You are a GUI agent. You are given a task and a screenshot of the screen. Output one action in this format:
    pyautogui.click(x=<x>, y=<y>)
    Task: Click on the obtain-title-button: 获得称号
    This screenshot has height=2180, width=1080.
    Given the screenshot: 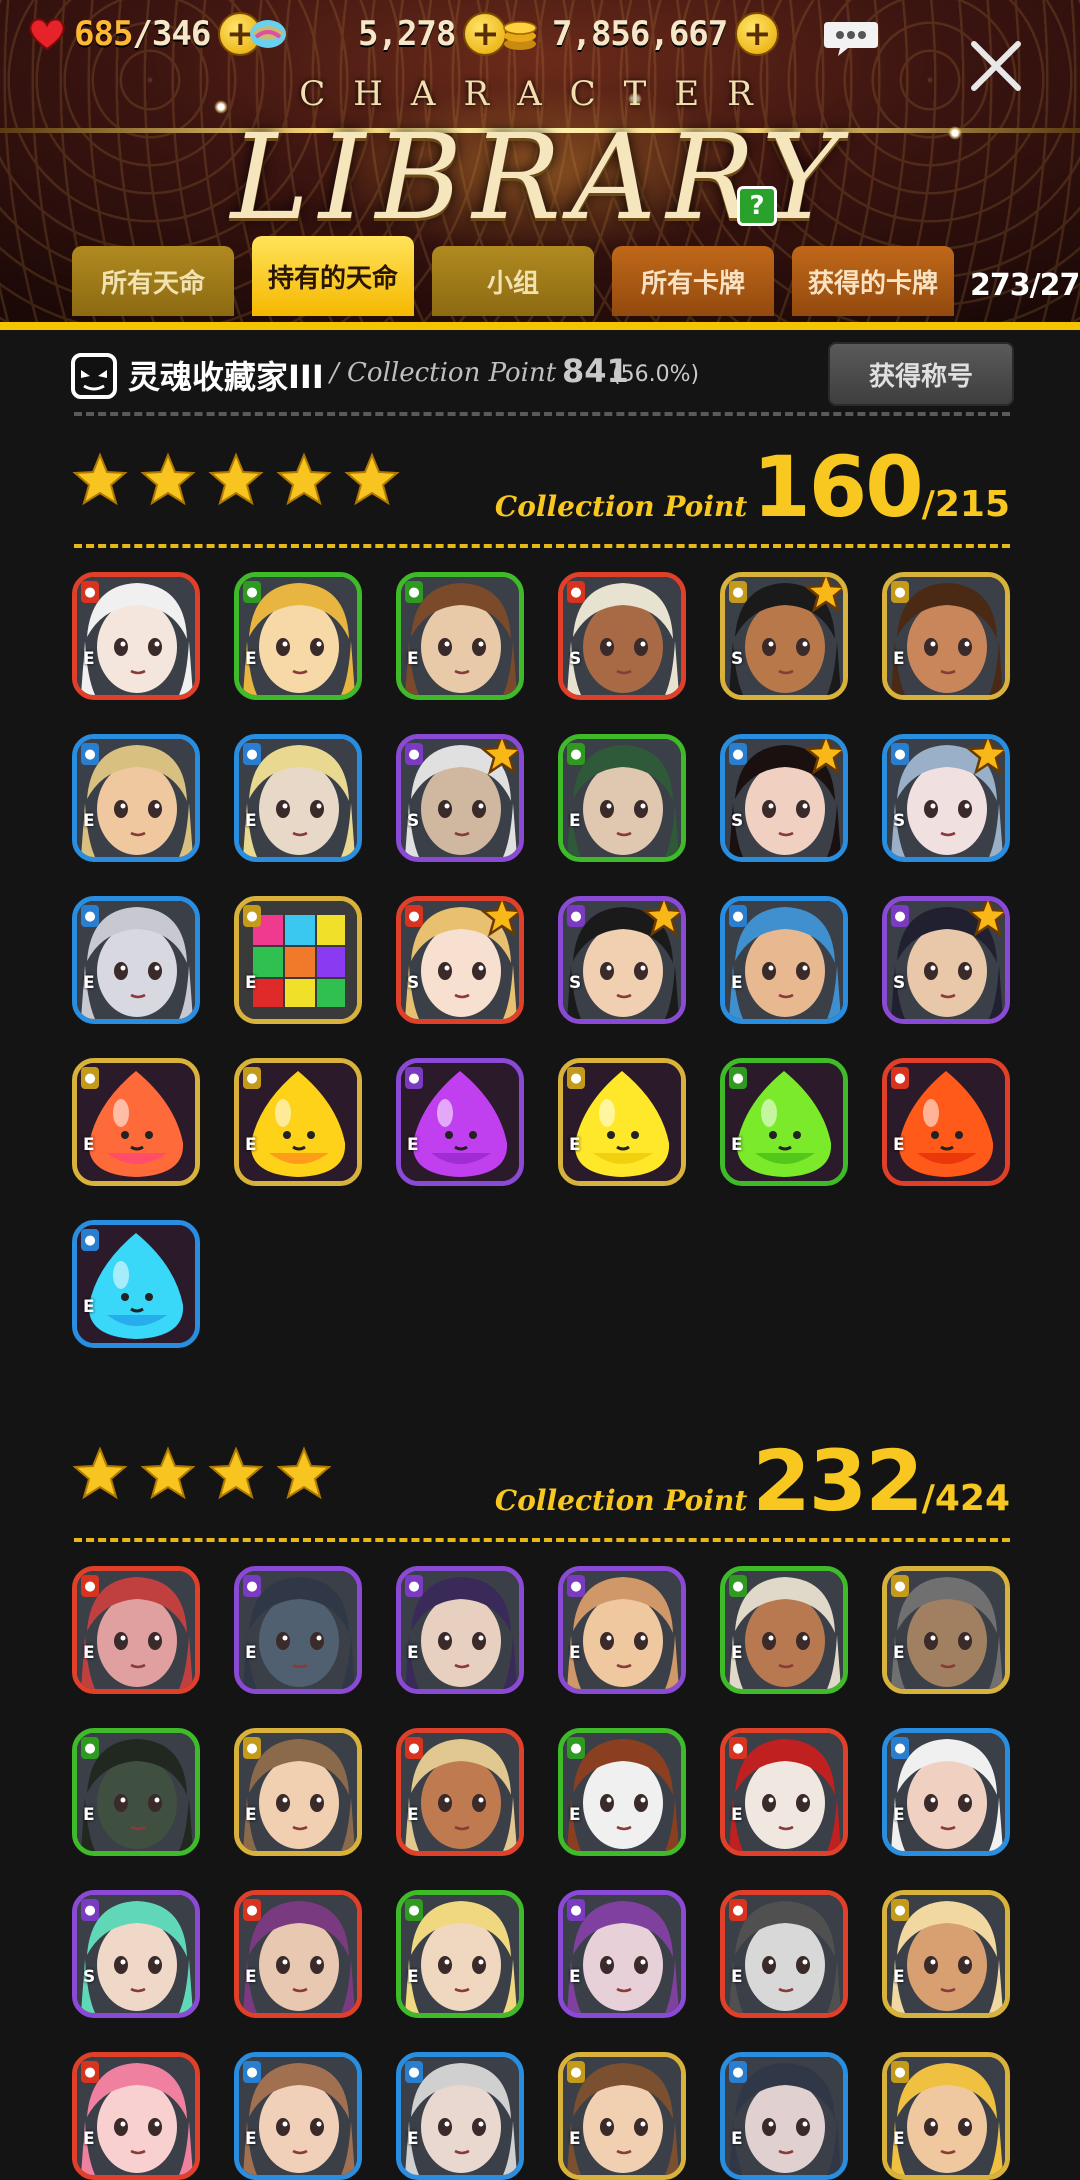 What is the action you would take?
    pyautogui.click(x=921, y=374)
    